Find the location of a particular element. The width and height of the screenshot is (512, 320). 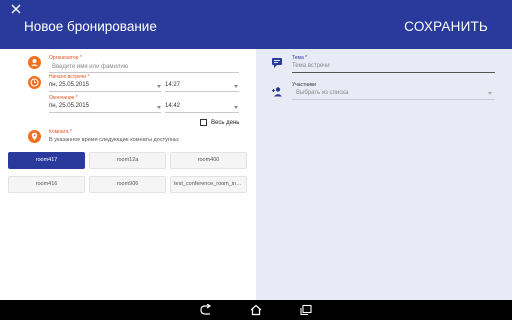

participants-label: Участники is located at coordinates (304, 85).